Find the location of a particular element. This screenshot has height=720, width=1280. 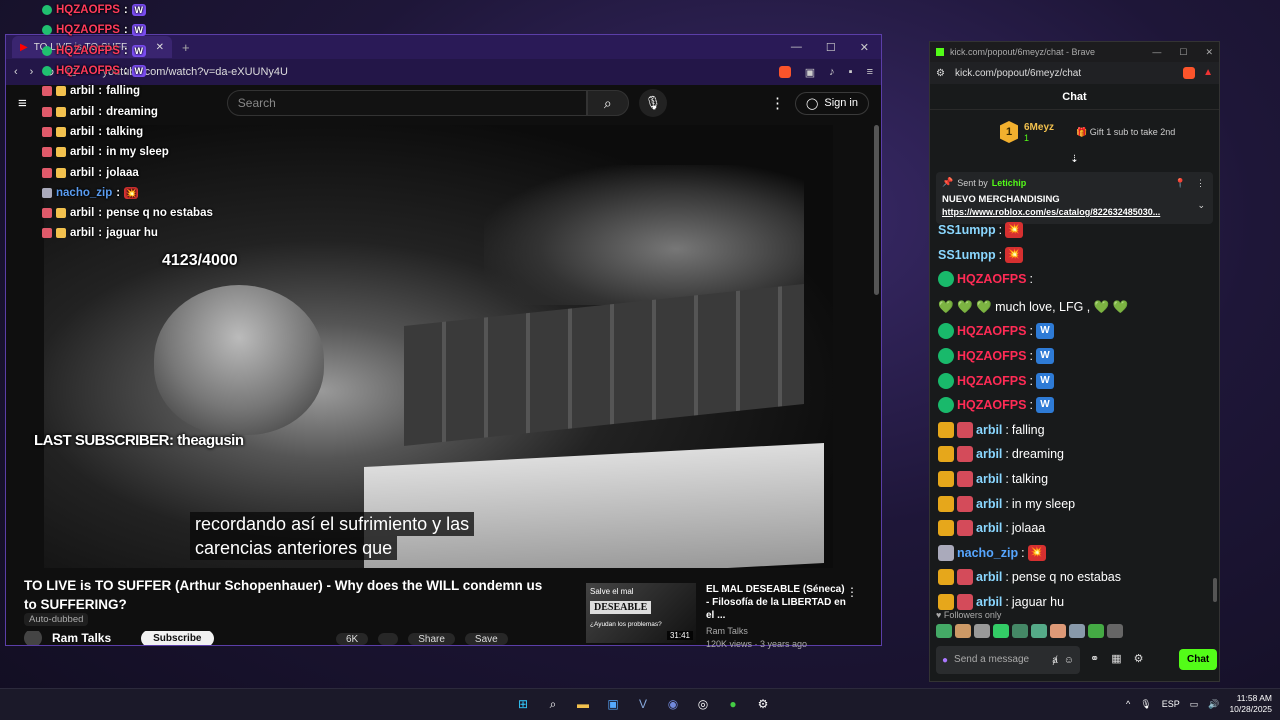

comment-button is located at coordinates (388, 639).